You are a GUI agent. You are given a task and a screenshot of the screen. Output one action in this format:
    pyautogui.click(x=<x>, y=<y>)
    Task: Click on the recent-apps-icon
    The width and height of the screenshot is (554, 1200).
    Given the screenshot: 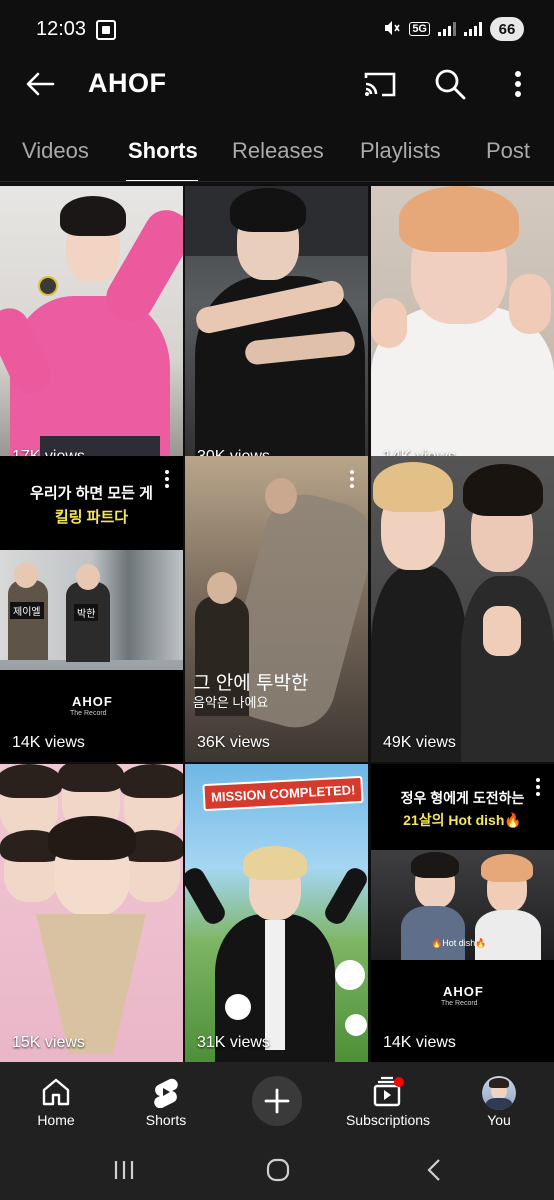 What is the action you would take?
    pyautogui.click(x=124, y=1170)
    